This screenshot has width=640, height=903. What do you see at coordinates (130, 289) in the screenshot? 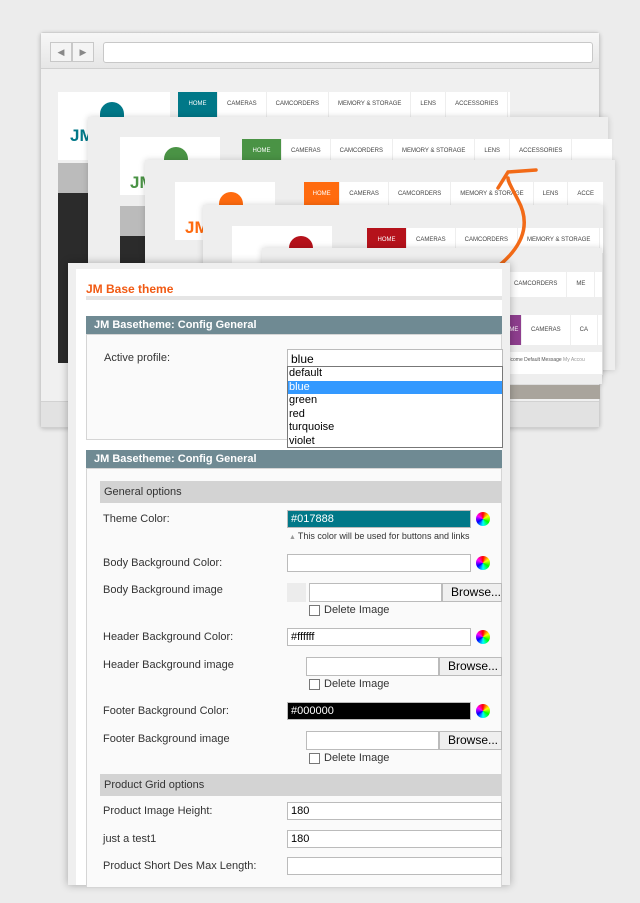
I see `page-title: JM Base theme` at bounding box center [130, 289].